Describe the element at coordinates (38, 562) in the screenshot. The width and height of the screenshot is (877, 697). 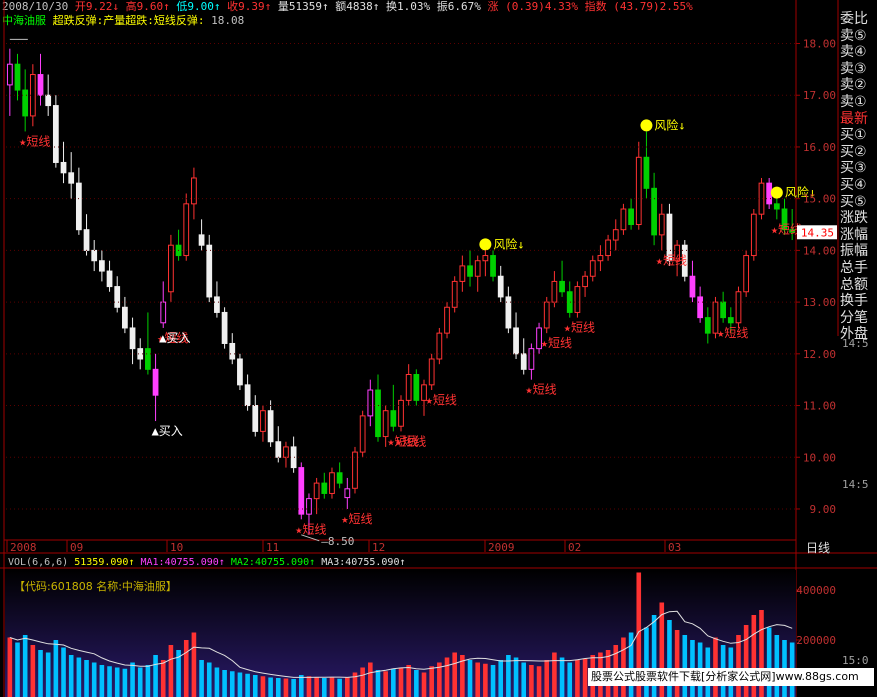
I see `volume-indicator: VOL(6,6,6)` at that location.